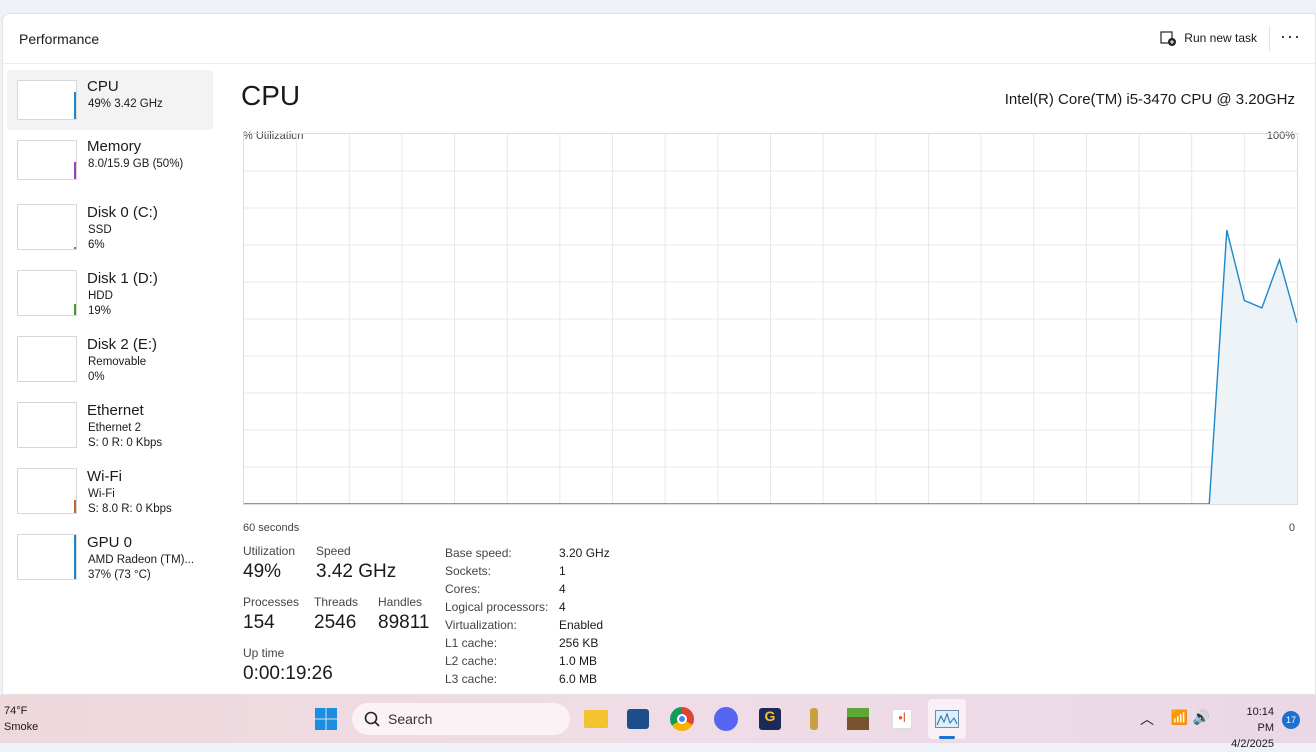  I want to click on utilization-label: Utilization, so click(269, 551).